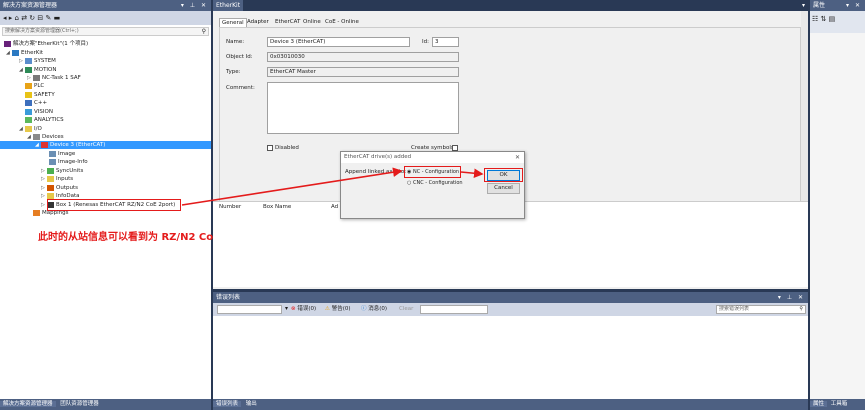  What do you see at coordinates (292, 186) in the screenshot?
I see `arrow-box-to-nc` at bounding box center [292, 186].